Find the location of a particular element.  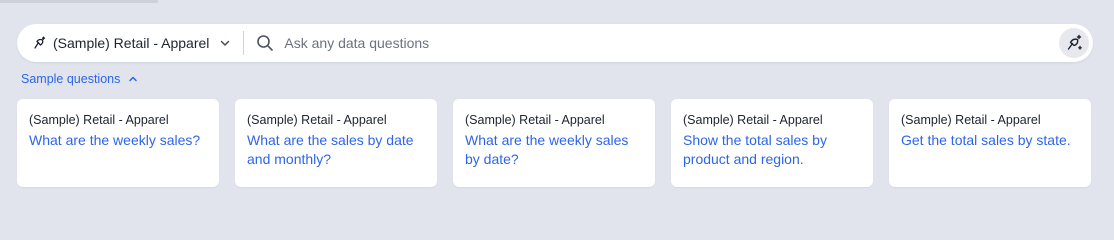

search-input is located at coordinates (670, 43).